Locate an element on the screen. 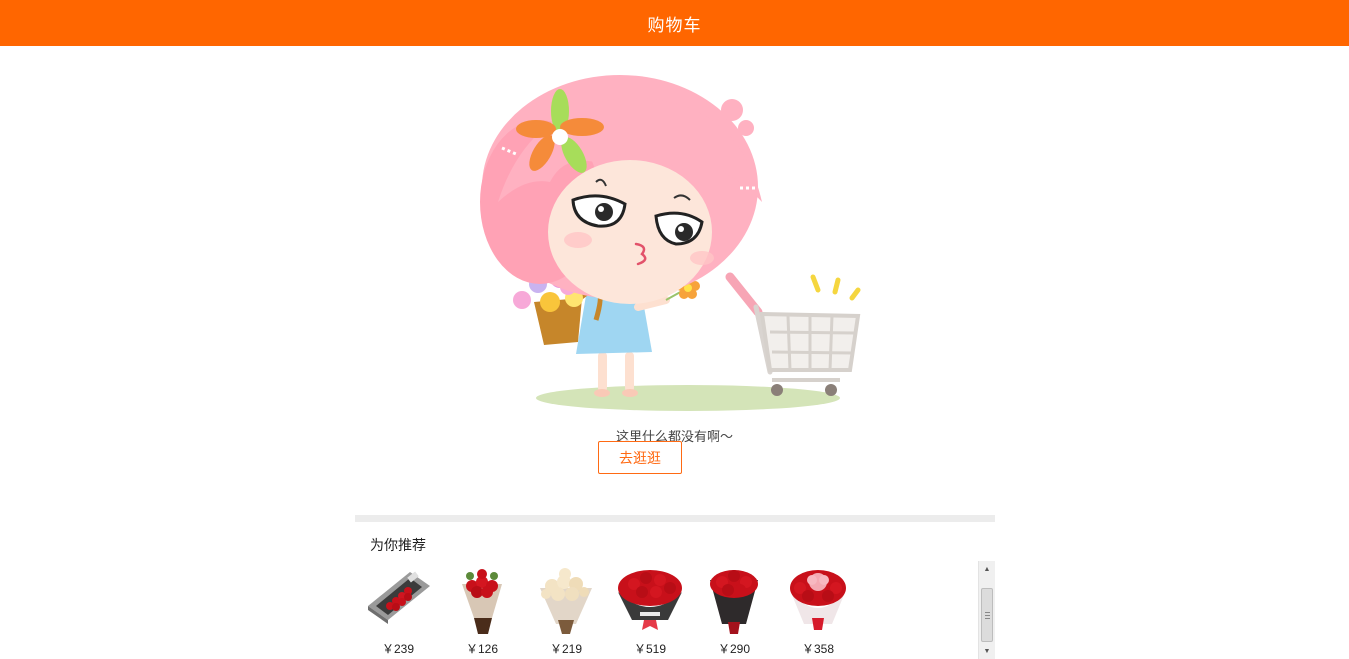 The height and width of the screenshot is (659, 1349). recommend-item: ￥219 is located at coordinates (566, 609).